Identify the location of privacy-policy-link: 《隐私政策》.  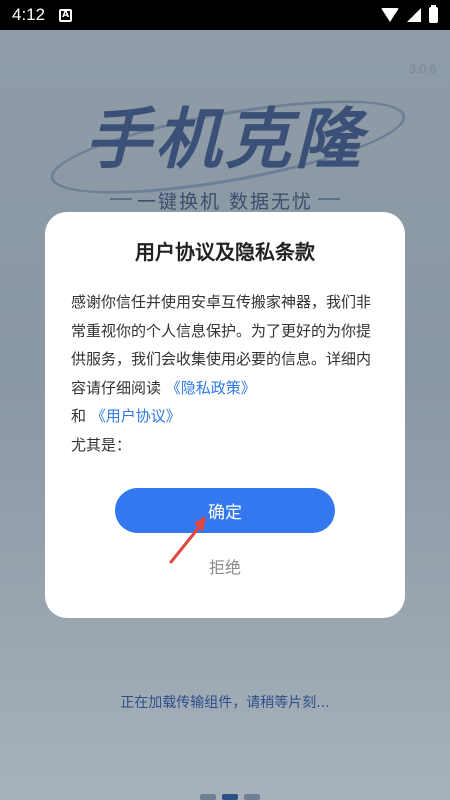
(211, 388).